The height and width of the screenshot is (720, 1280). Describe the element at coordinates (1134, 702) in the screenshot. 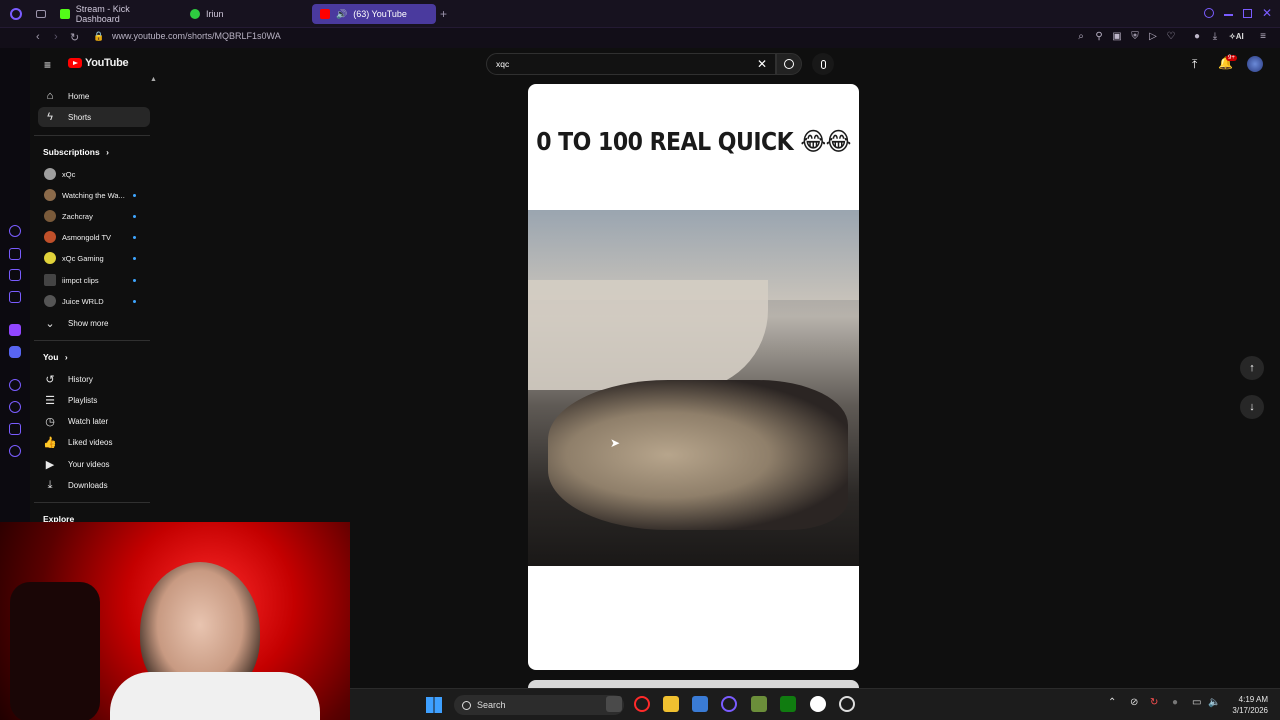

I see `tray-network-icon: ⊘` at that location.